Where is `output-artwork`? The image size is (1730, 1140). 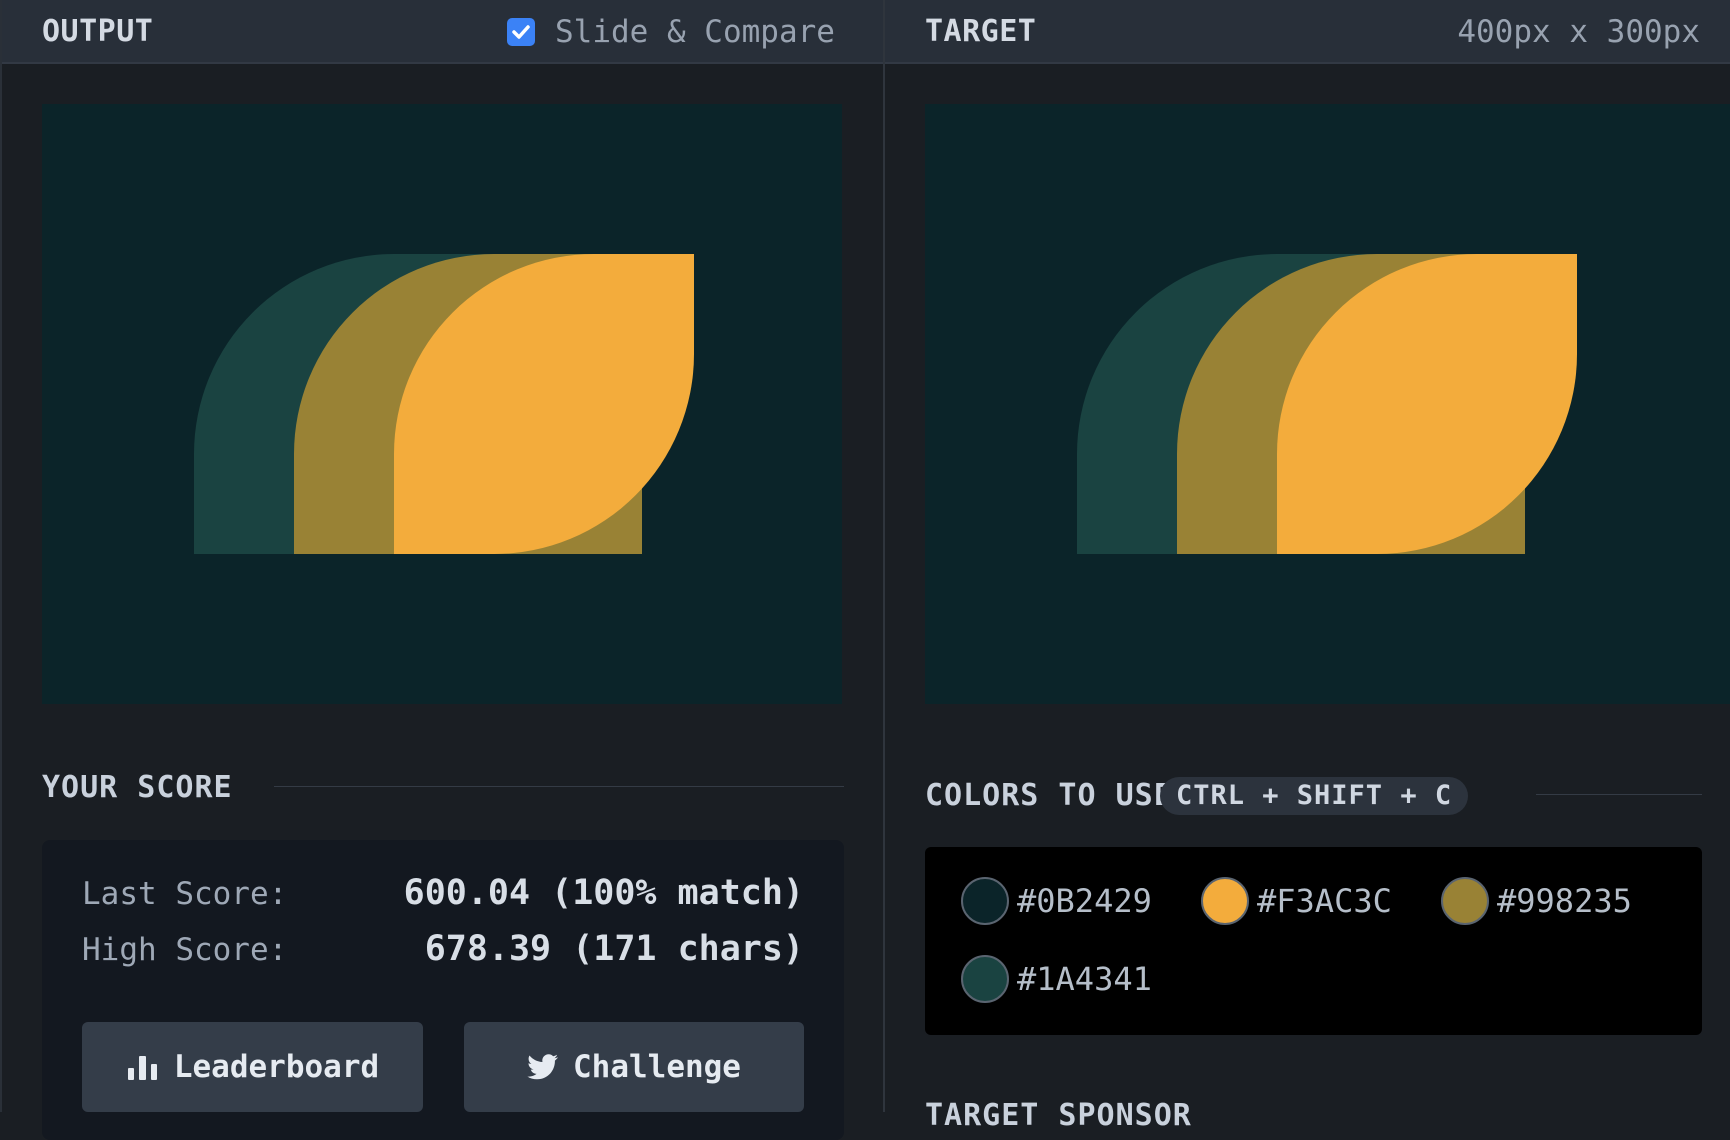
output-artwork is located at coordinates (444, 404).